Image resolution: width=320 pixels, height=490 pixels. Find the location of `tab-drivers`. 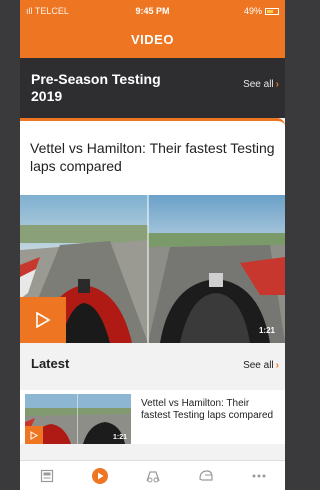

tab-drivers is located at coordinates (206, 476).